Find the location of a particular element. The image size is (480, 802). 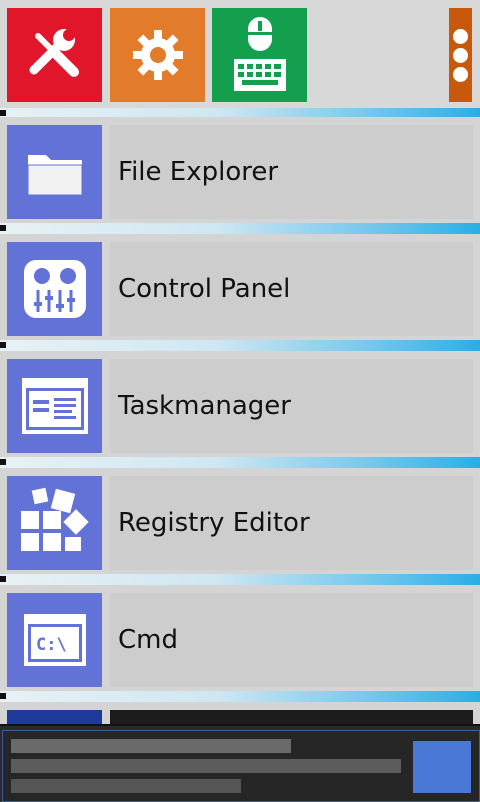

ad-banner is located at coordinates (240, 763).